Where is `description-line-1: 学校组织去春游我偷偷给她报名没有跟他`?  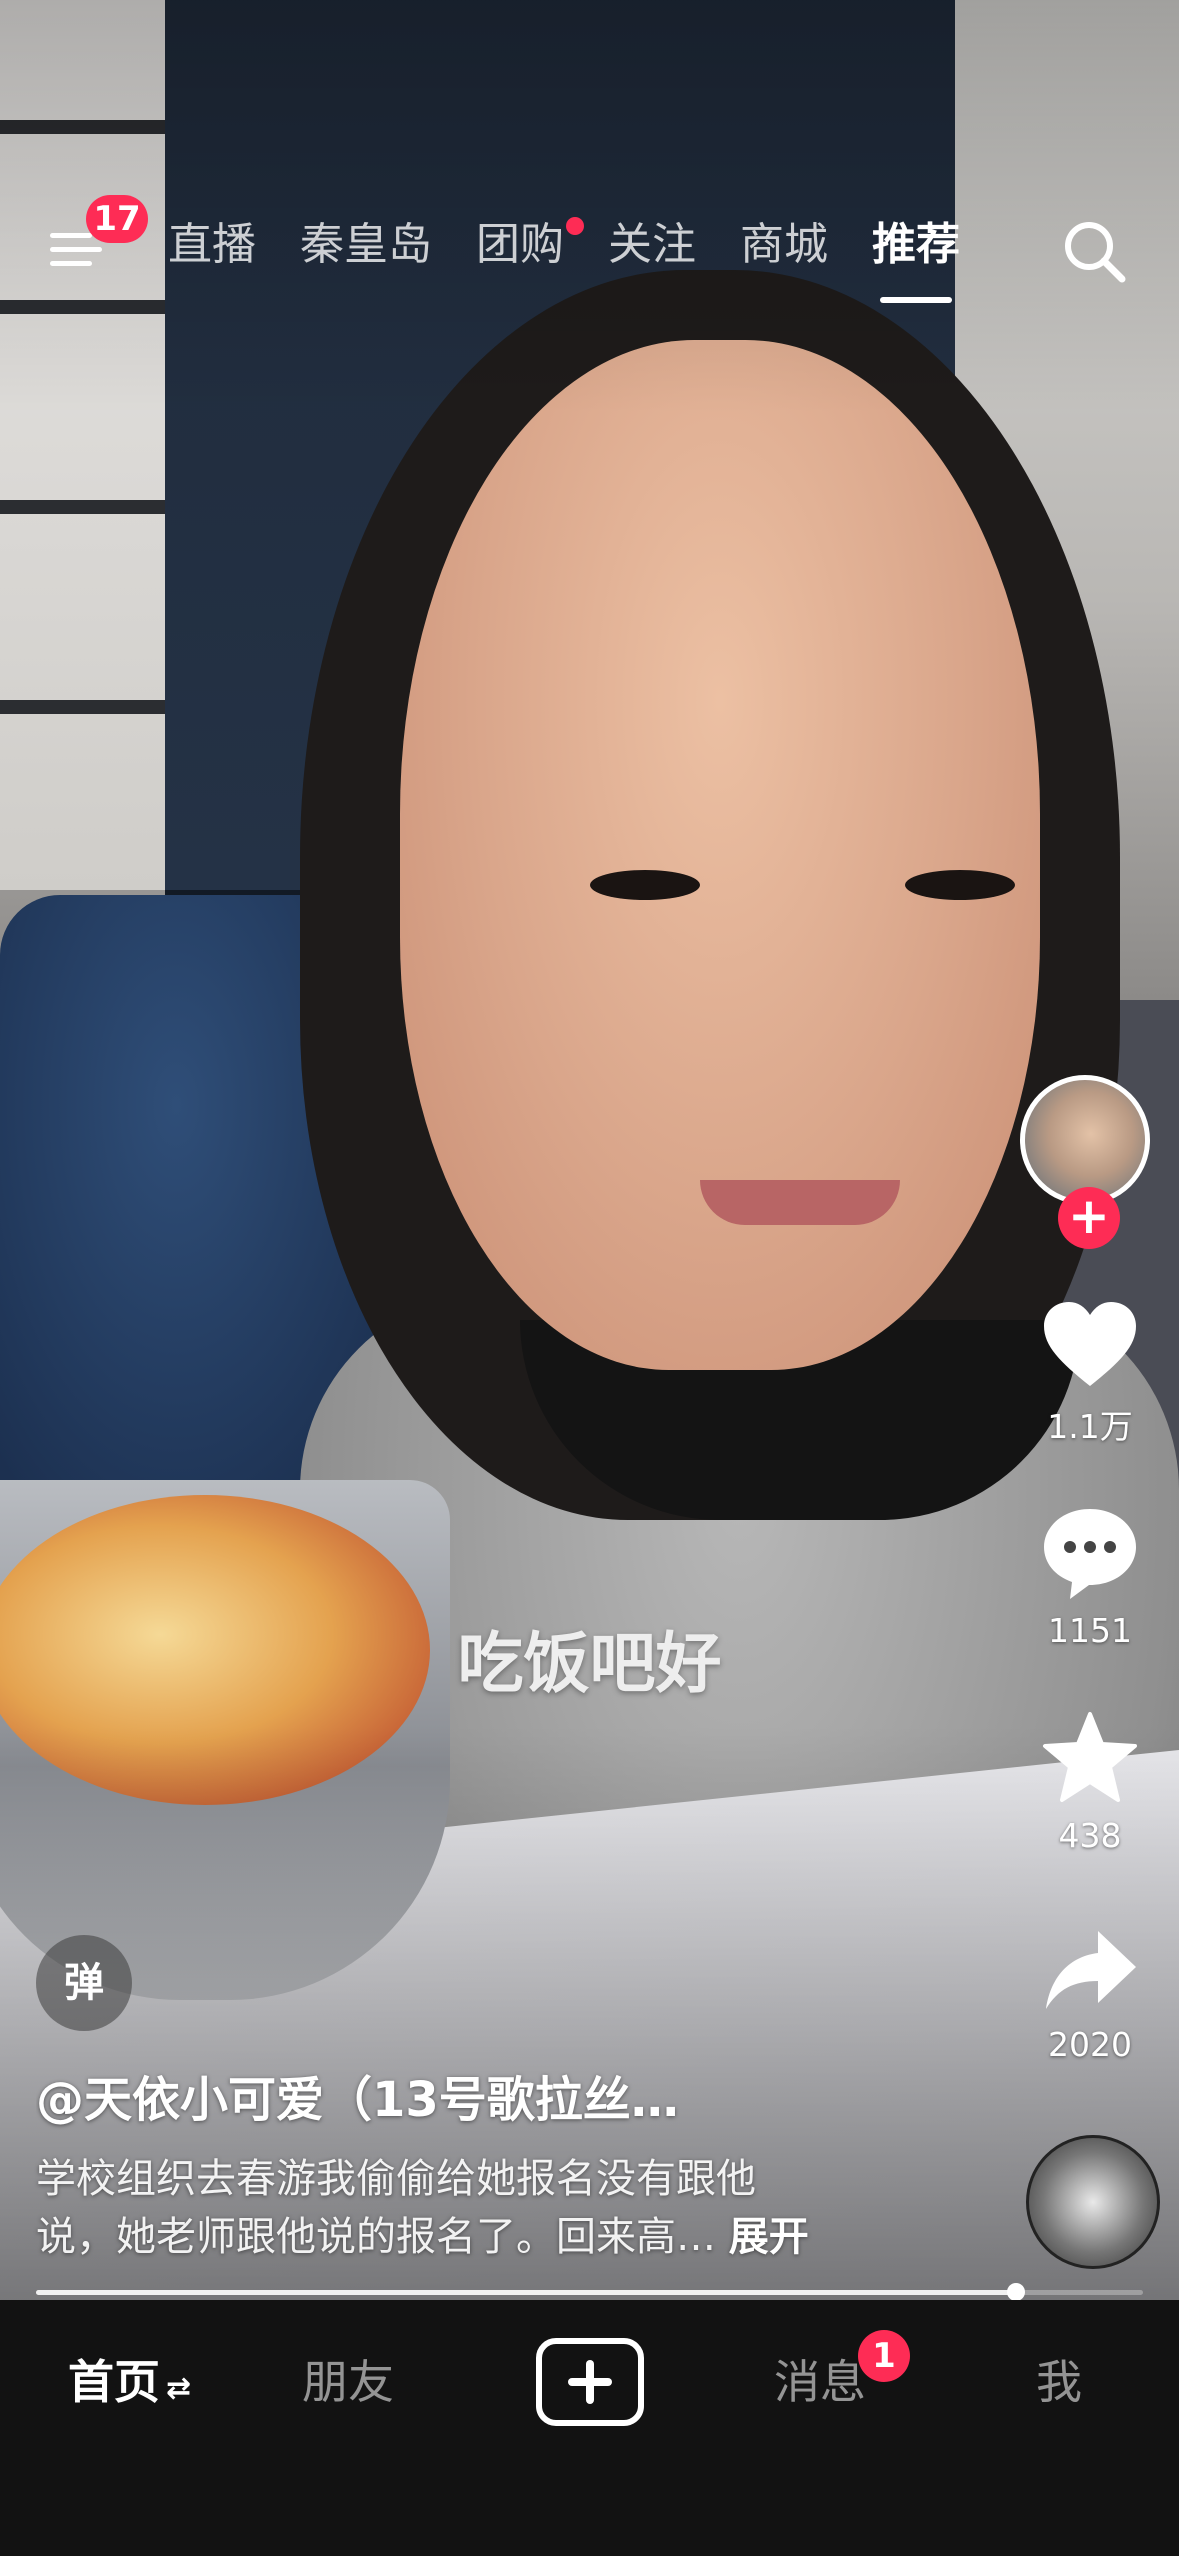 description-line-1: 学校组织去春游我偷偷给她报名没有跟他 is located at coordinates (396, 2179).